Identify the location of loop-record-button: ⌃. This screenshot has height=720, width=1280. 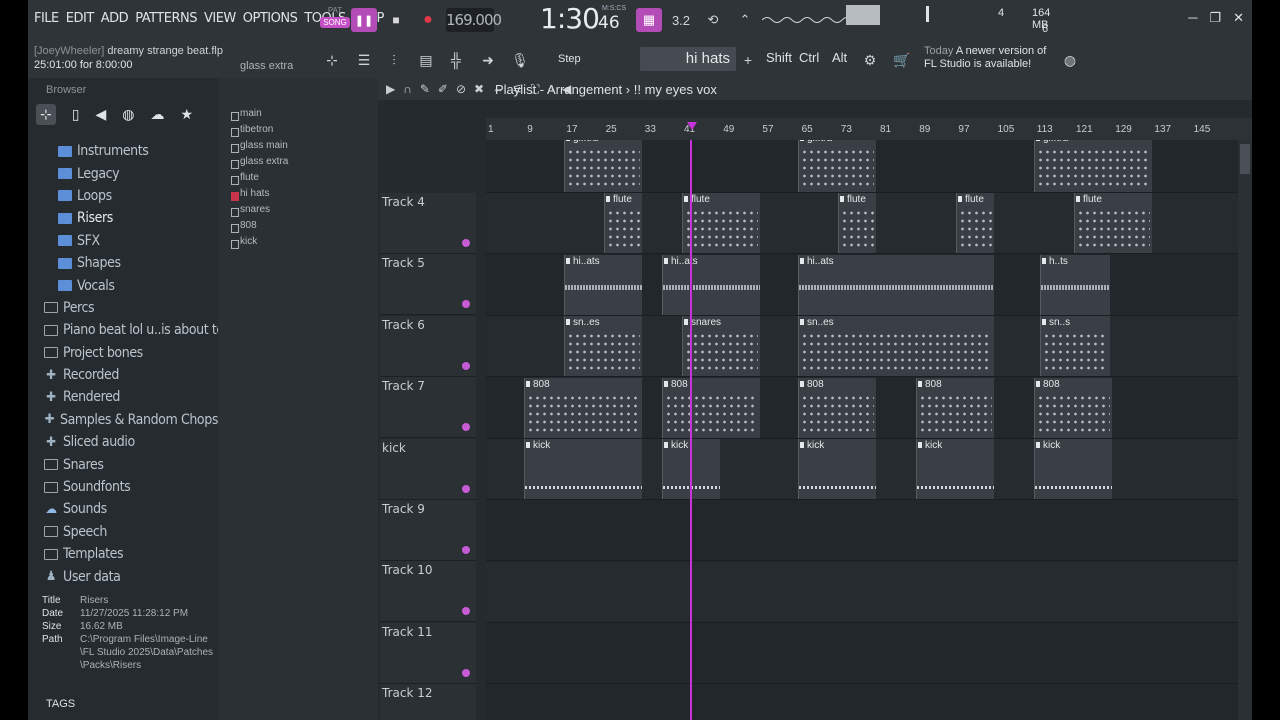
(745, 20).